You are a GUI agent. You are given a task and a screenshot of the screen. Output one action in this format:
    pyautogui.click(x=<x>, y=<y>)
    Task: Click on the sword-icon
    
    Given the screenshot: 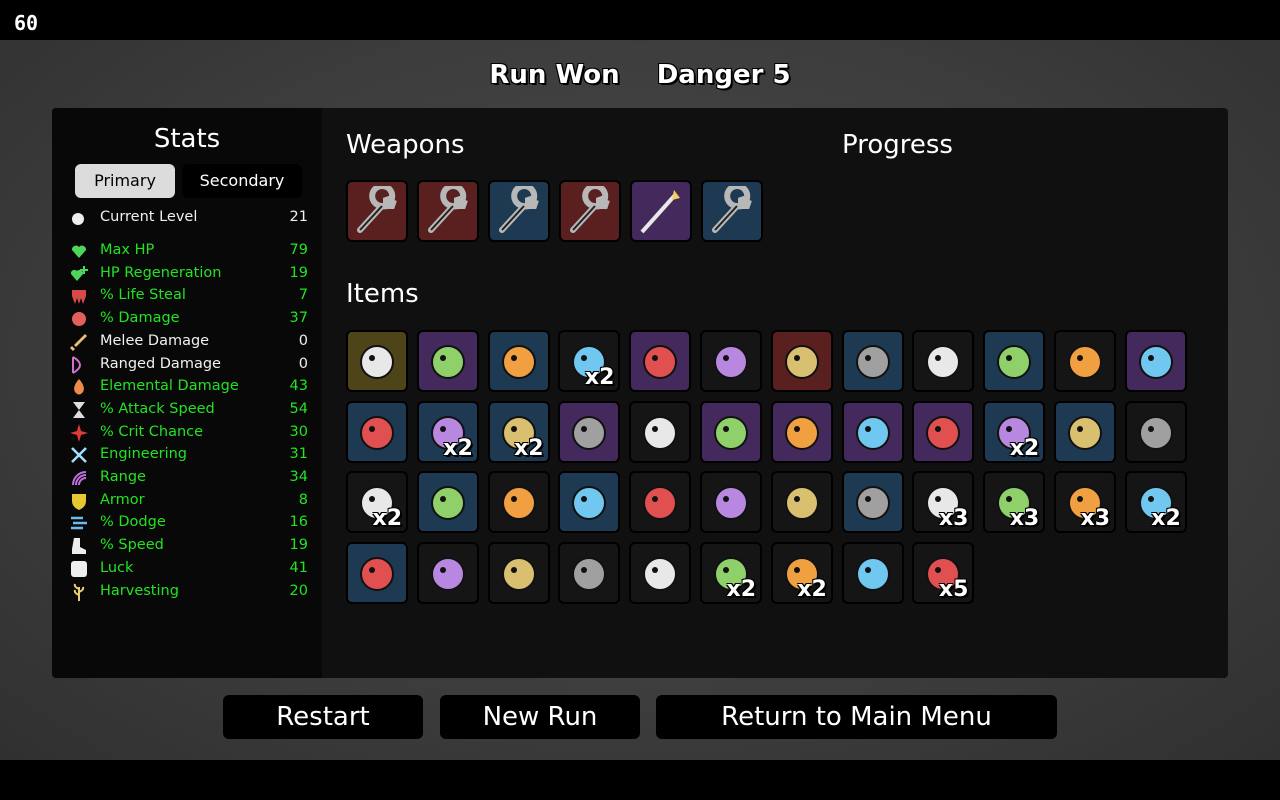 What is the action you would take?
    pyautogui.click(x=79, y=342)
    